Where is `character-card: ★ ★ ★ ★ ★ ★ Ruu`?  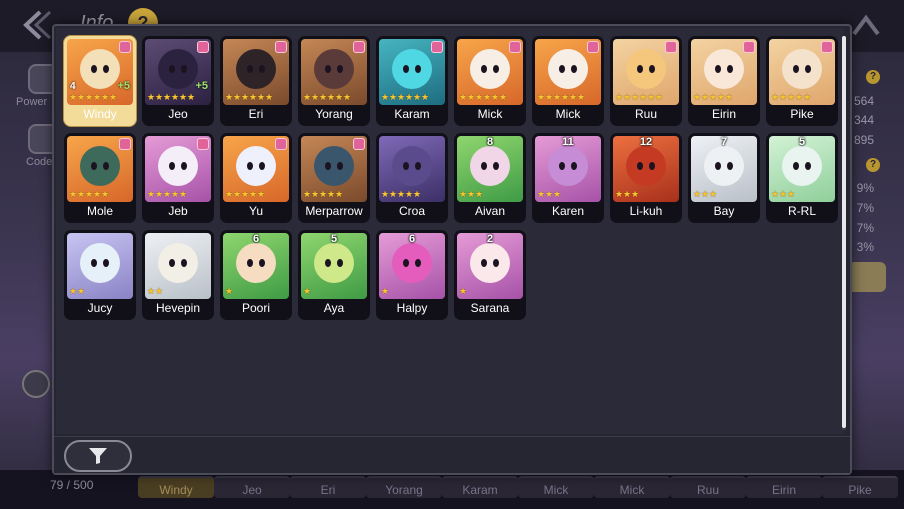 character-card: ★ ★ ★ ★ ★ ★ Ruu is located at coordinates (646, 81).